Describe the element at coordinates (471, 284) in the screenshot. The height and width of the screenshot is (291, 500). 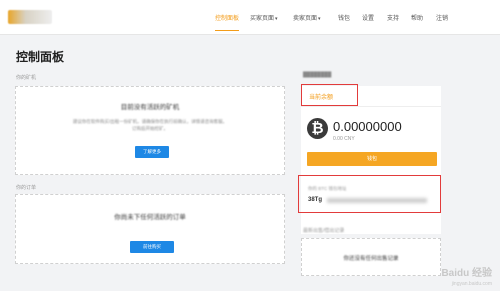
I see `baidu-watermark-url: jingyan.baidu.com` at that location.